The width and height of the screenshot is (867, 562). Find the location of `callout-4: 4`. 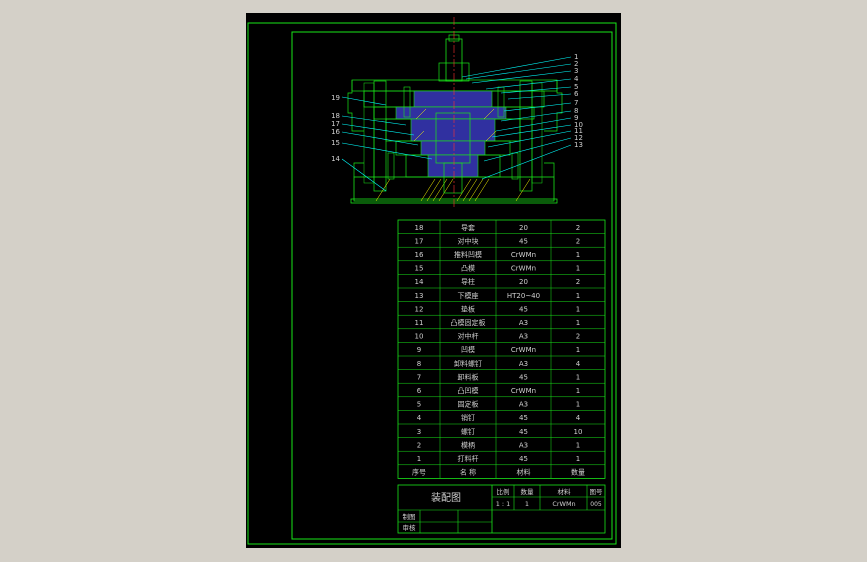

callout-4: 4 is located at coordinates (576, 79).